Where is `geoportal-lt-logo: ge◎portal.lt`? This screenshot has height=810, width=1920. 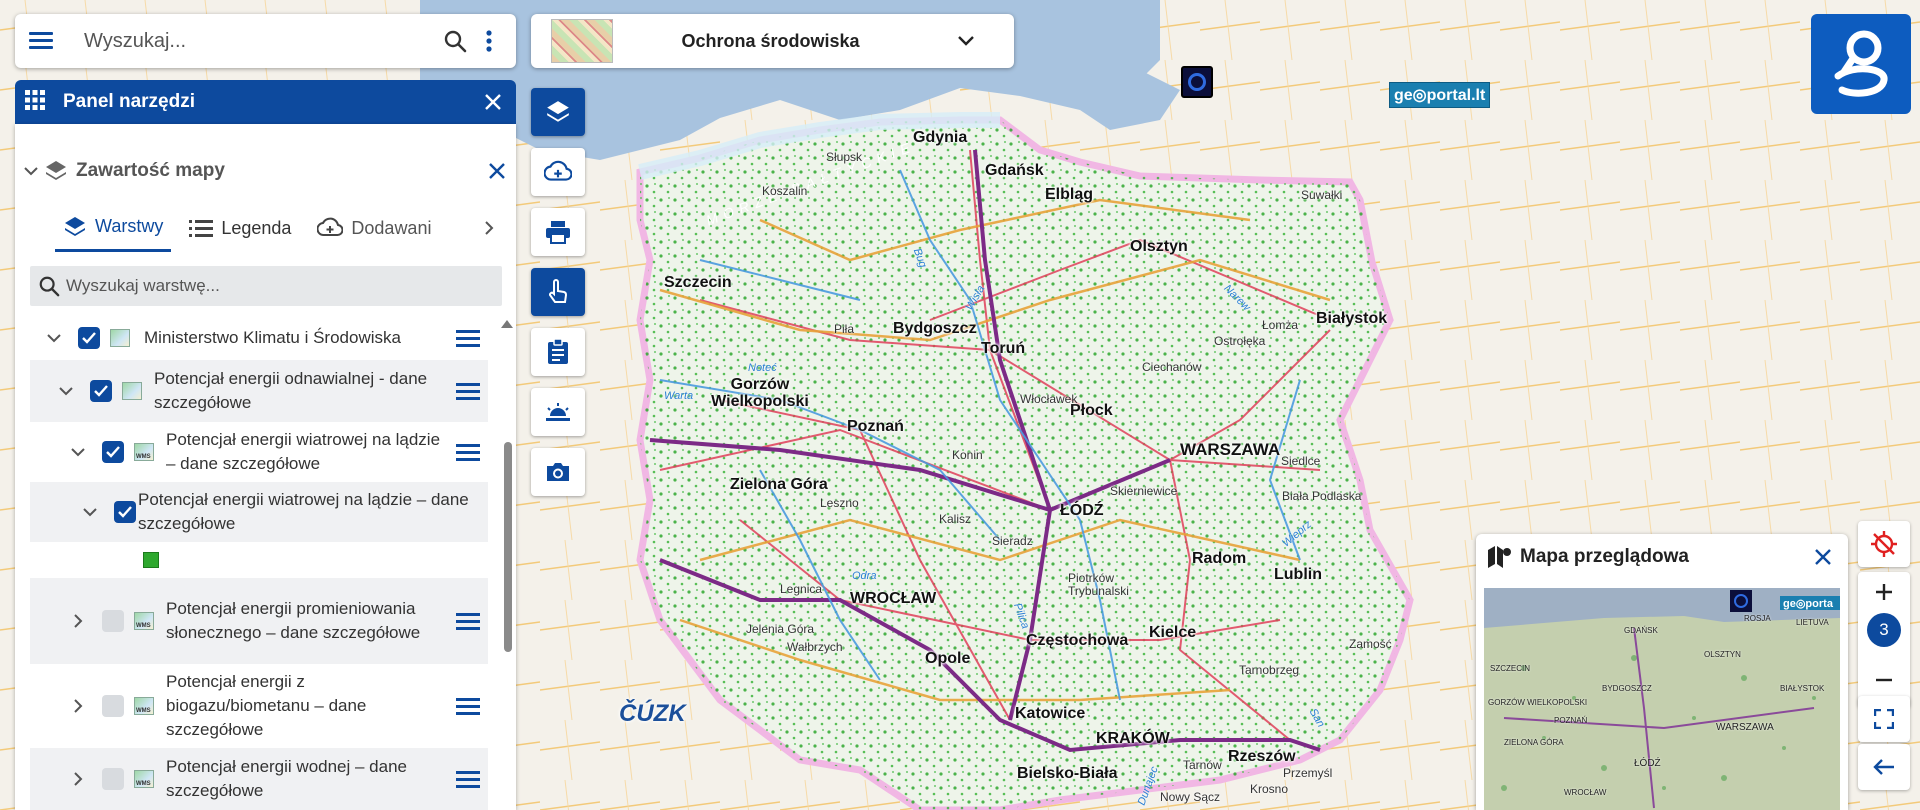
geoportal-lt-logo: ge◎portal.lt is located at coordinates (1440, 95).